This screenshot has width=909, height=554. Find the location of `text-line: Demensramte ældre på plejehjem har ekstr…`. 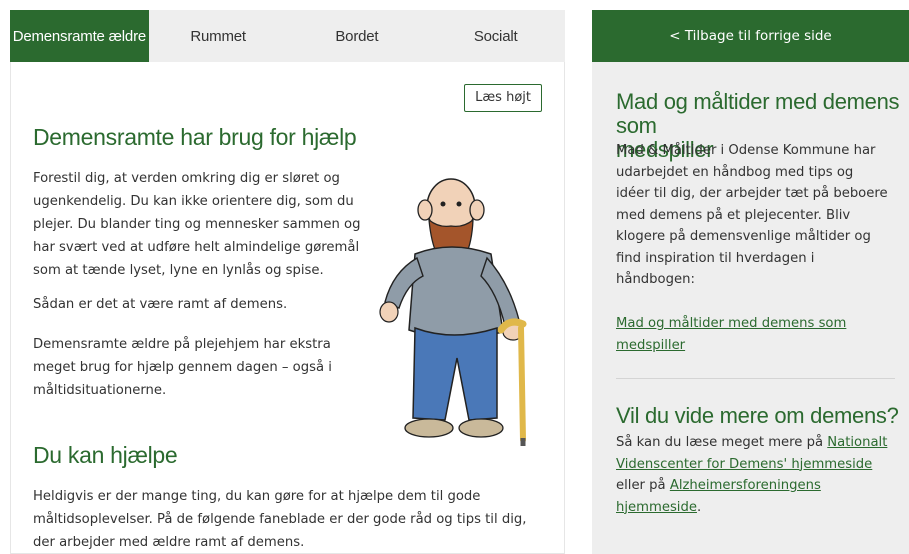

text-line: Demensramte ældre på plejehjem har ekstr… is located at coordinates (182, 344).